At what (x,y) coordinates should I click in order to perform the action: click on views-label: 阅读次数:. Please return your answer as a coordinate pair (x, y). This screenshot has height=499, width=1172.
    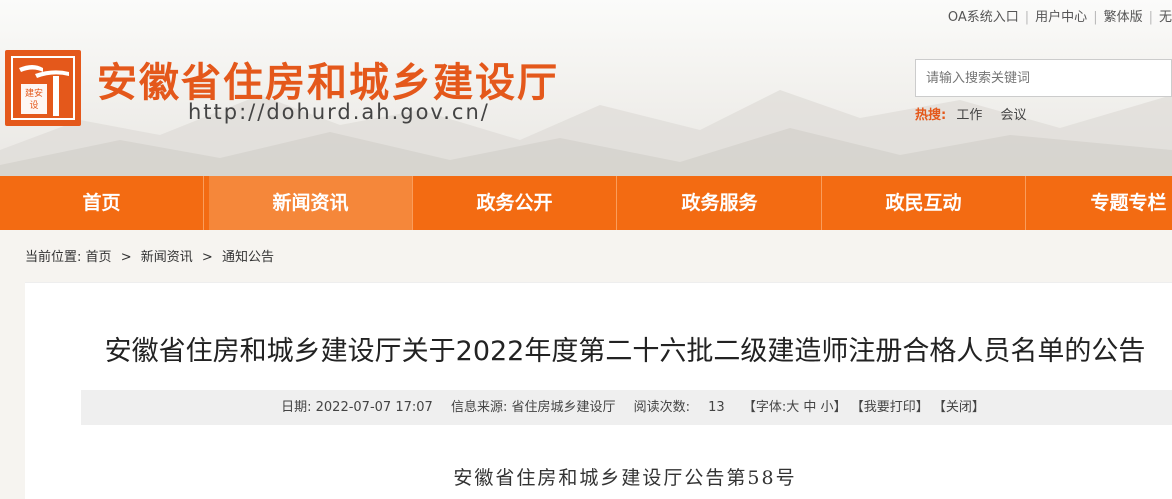
    Looking at the image, I should click on (662, 407).